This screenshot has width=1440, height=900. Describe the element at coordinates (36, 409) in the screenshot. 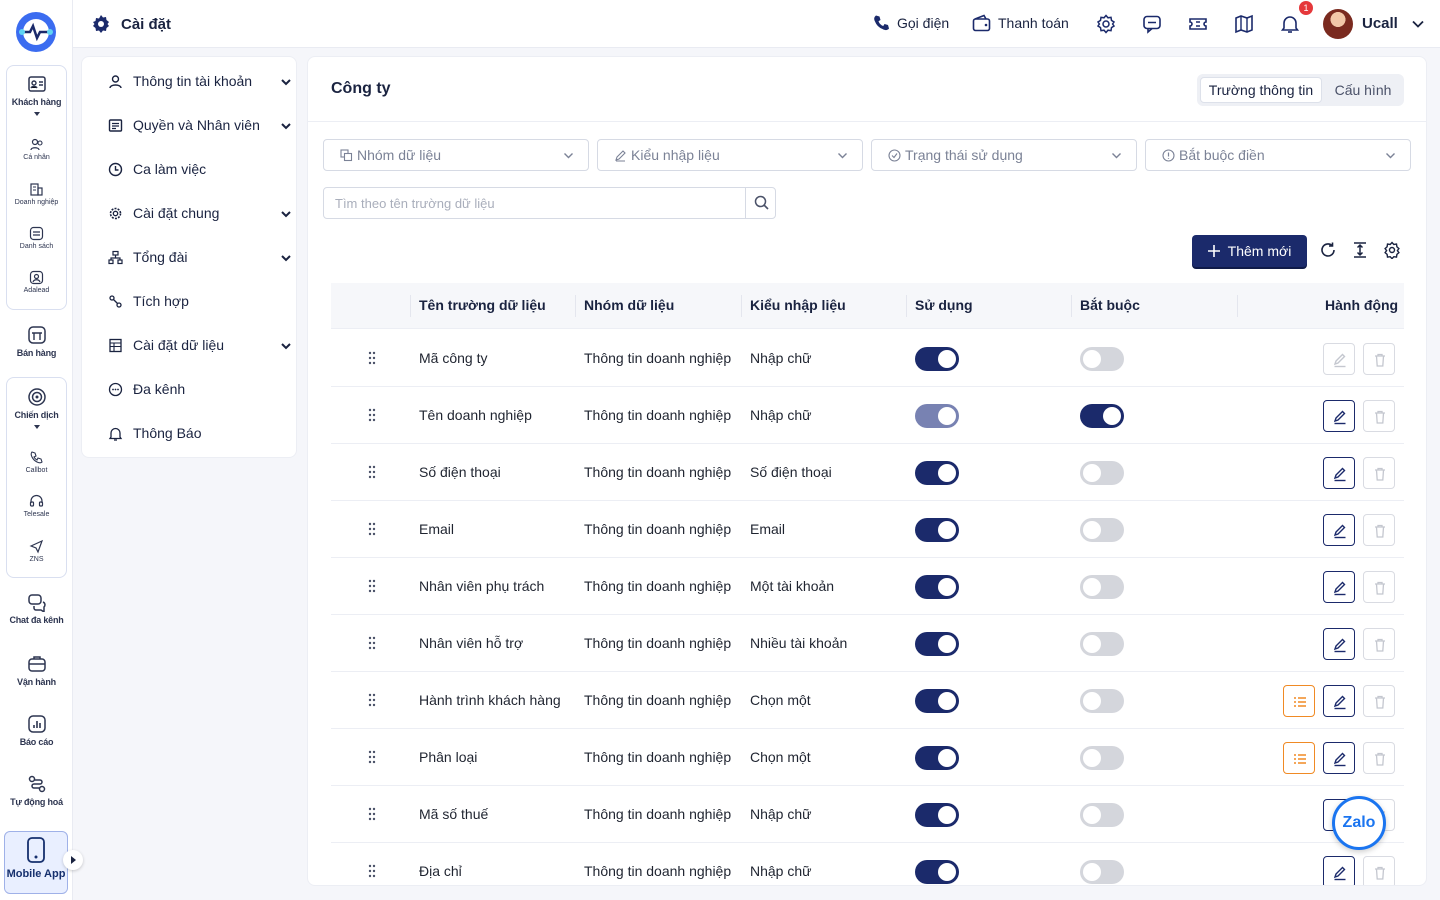

I see `rail-item-campaigns: Chiến dịch` at that location.